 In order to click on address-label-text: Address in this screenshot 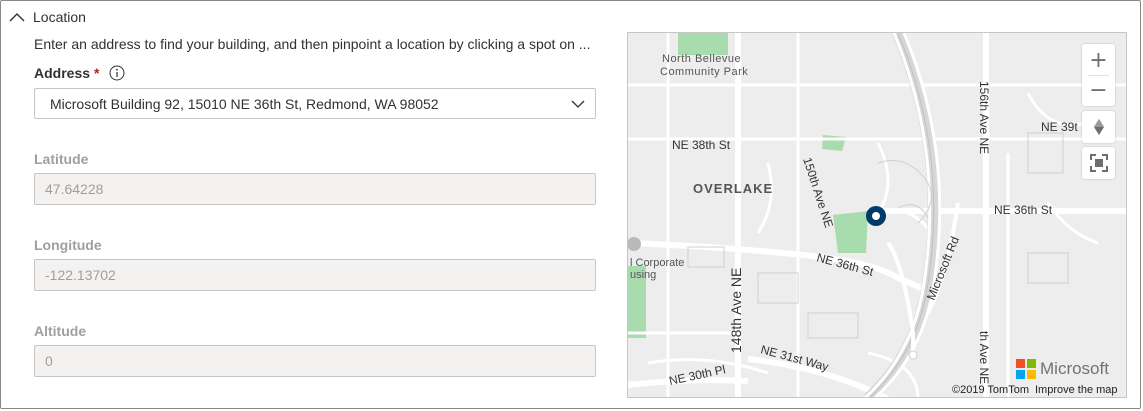, I will do `click(62, 73)`.